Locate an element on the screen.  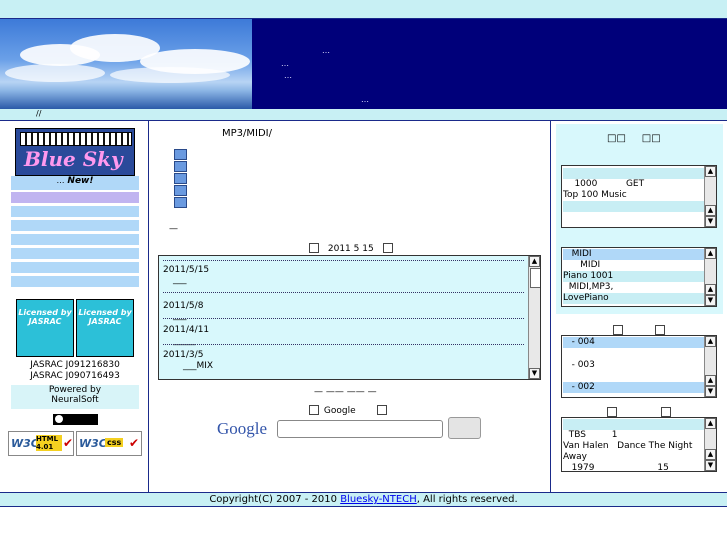
logo-text: Blue Sky is located at coordinates (73, 159).